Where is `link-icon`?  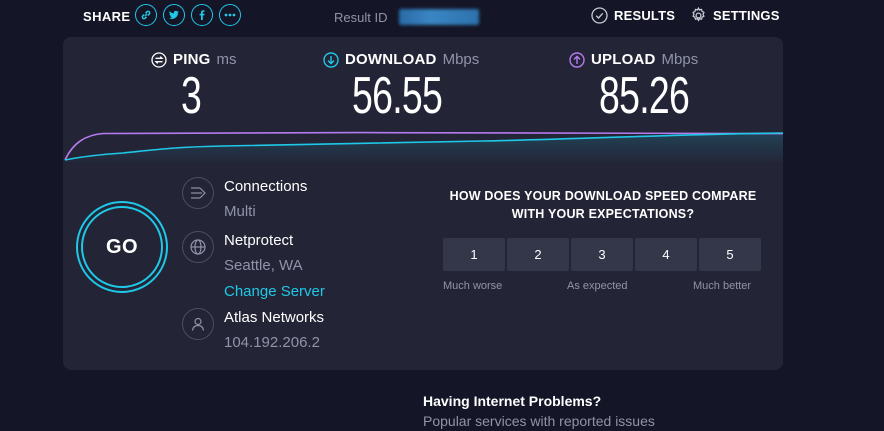 link-icon is located at coordinates (146, 15).